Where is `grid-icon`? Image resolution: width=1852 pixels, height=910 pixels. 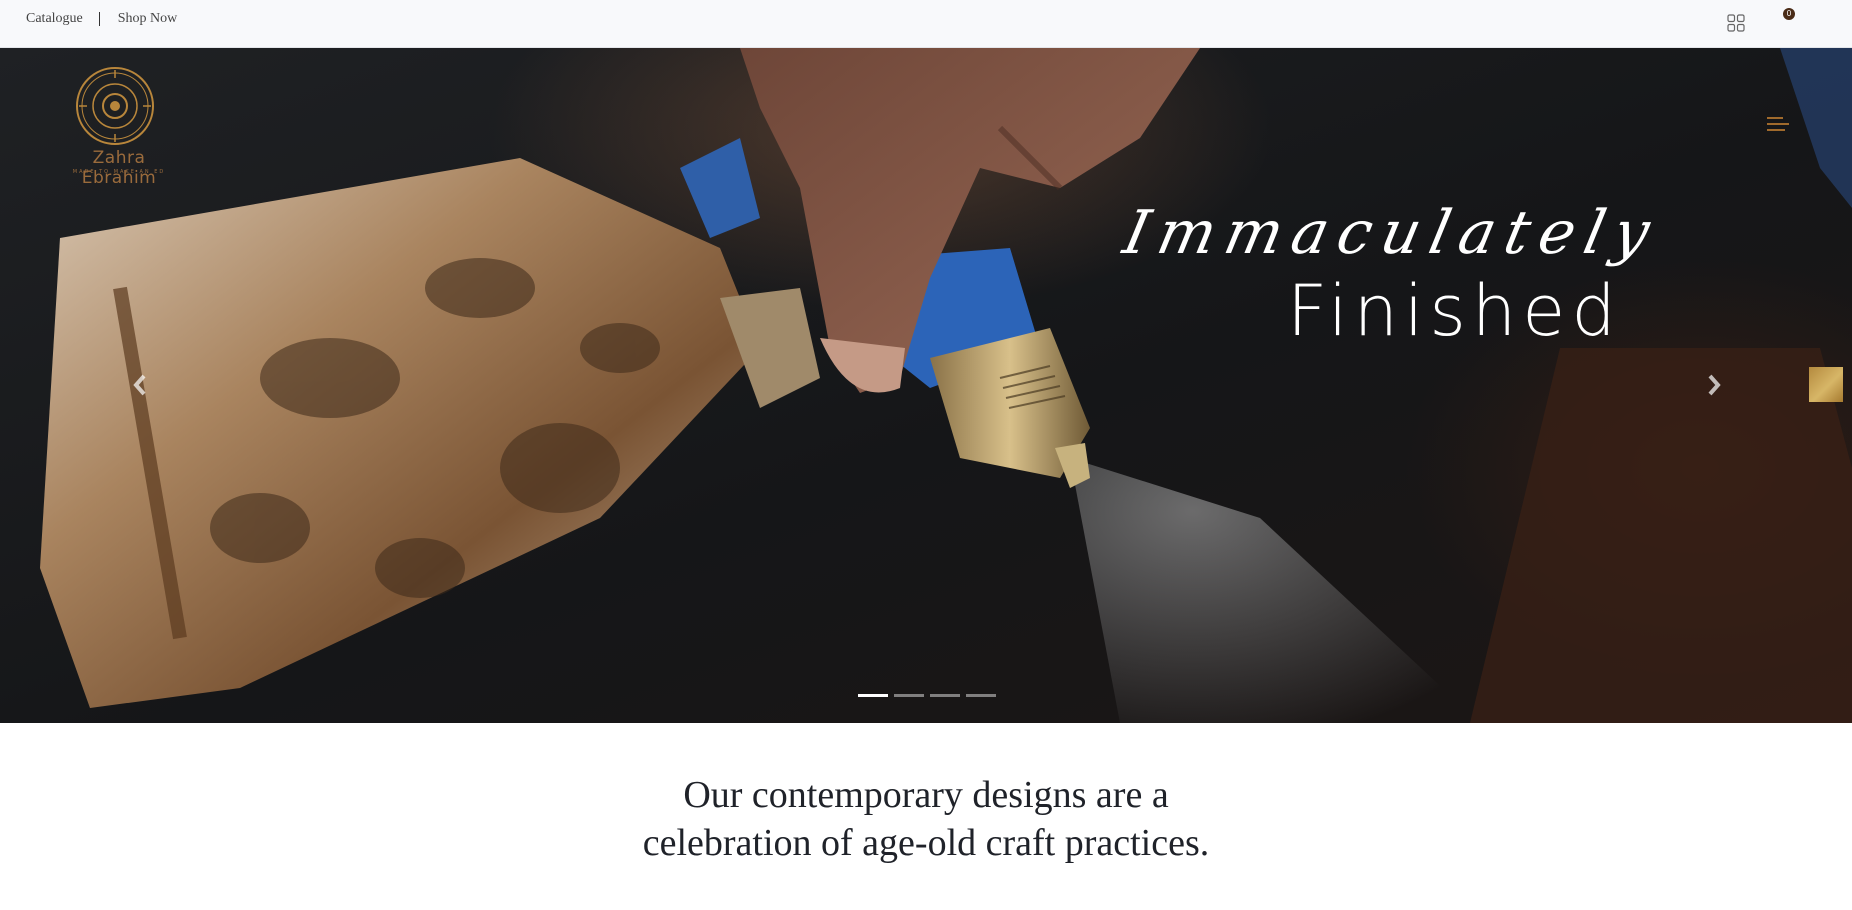 grid-icon is located at coordinates (1736, 23).